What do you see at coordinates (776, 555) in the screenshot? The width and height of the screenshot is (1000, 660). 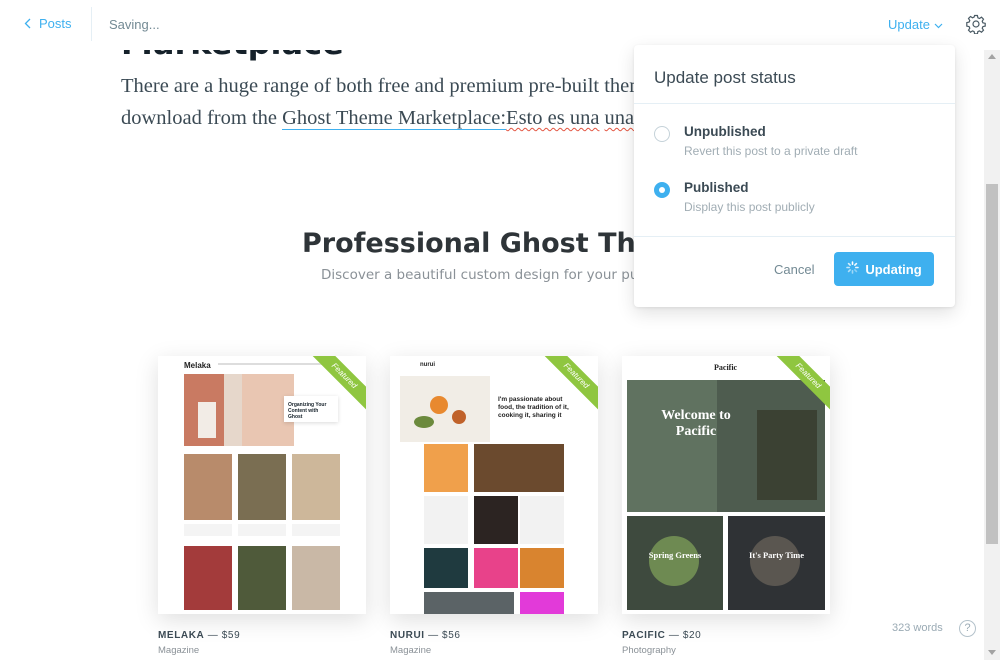 I see `pacific-tile-2-label: It's Party Time` at bounding box center [776, 555].